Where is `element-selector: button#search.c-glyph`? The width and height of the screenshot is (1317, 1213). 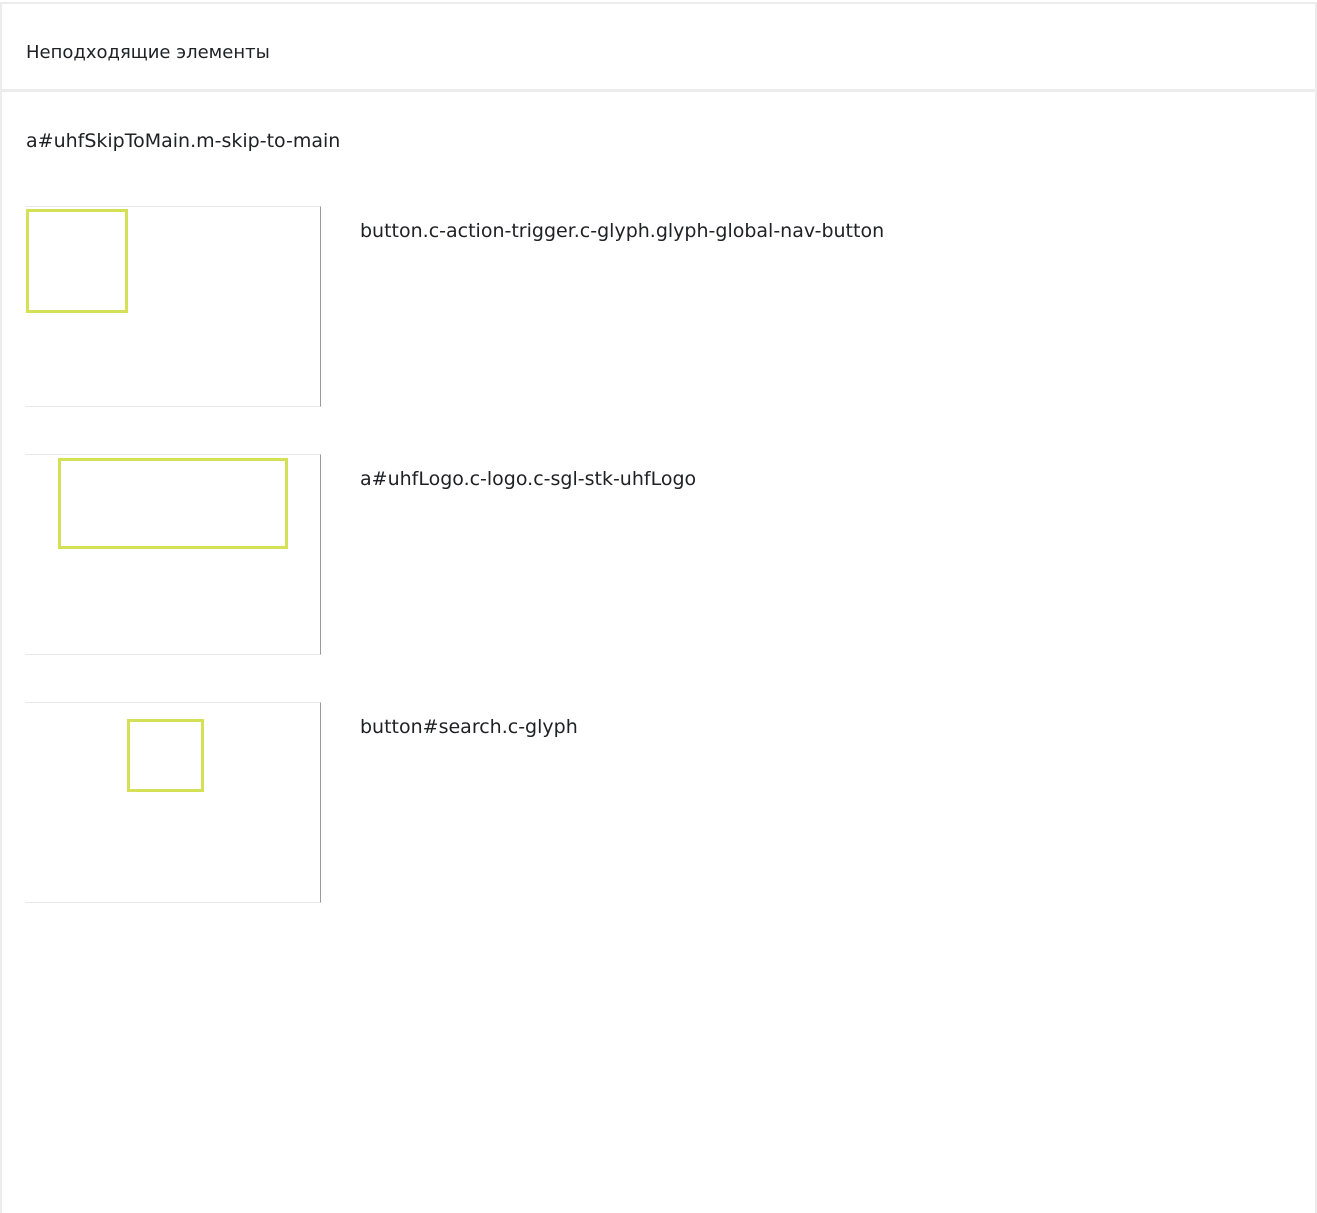 element-selector: button#search.c-glyph is located at coordinates (469, 727).